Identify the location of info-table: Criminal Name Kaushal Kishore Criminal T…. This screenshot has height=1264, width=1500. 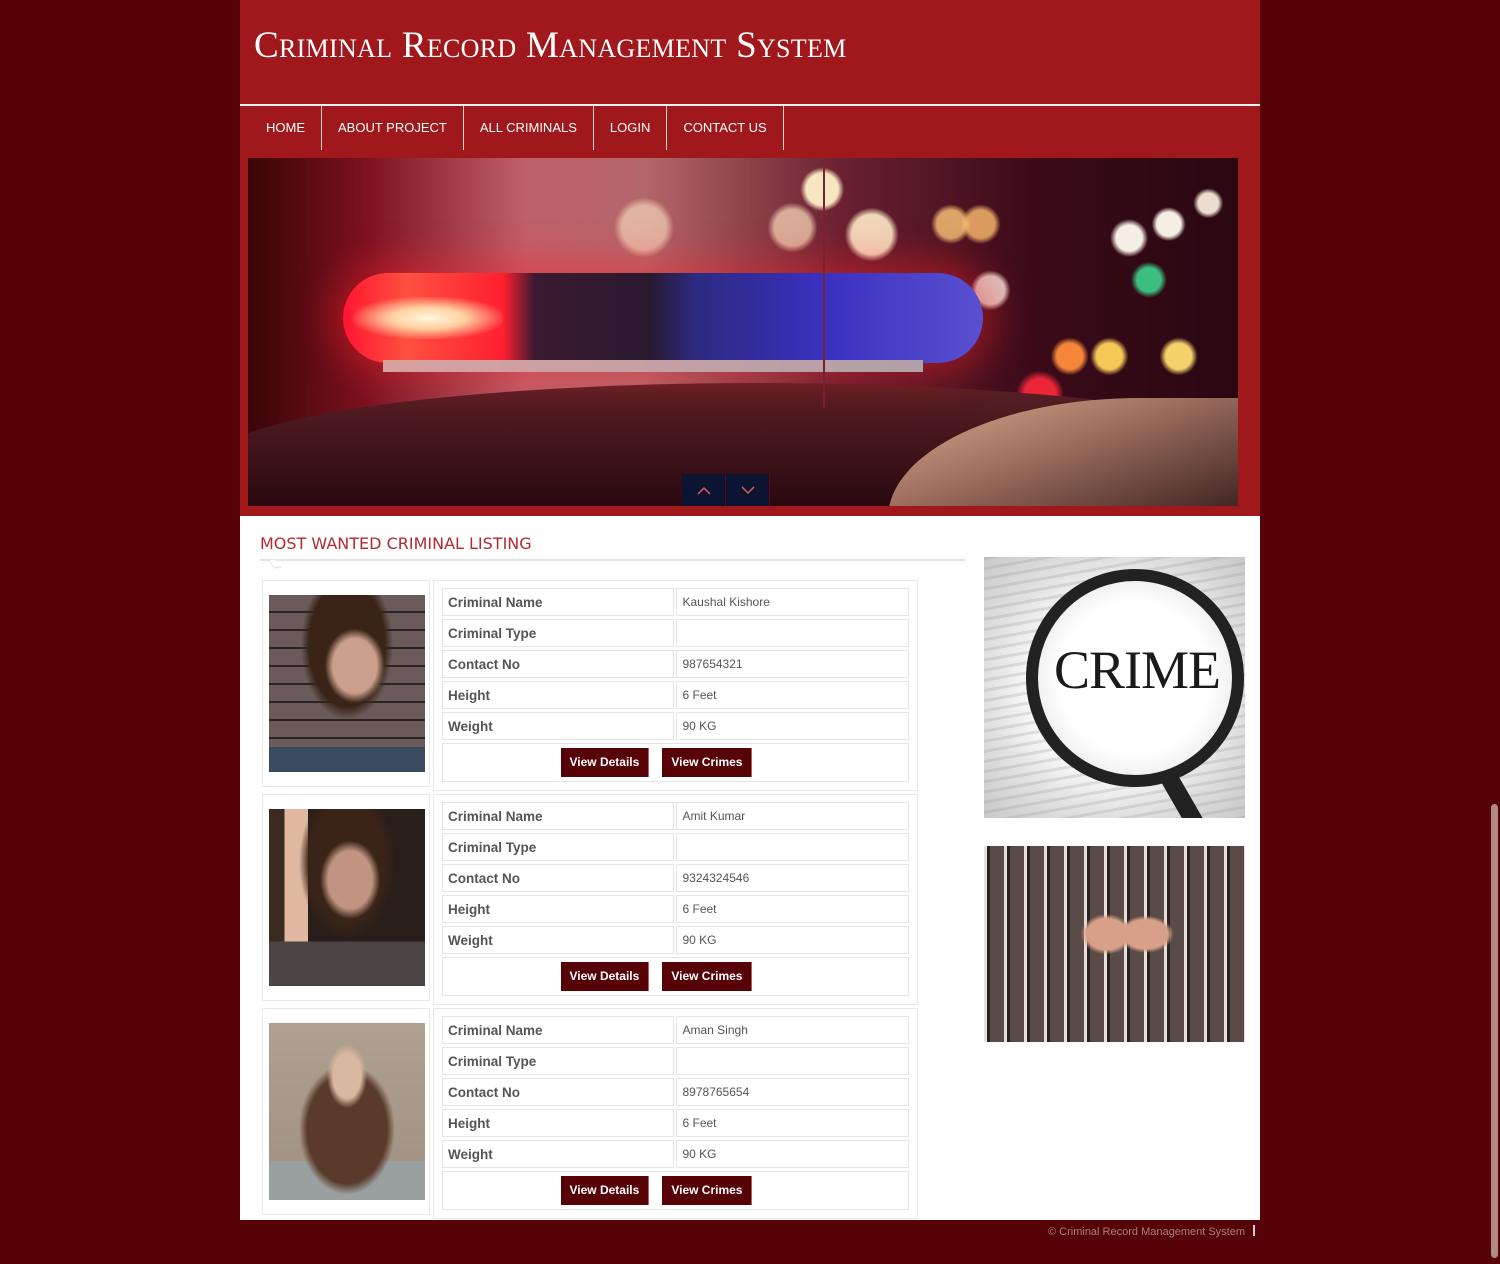
(675, 685).